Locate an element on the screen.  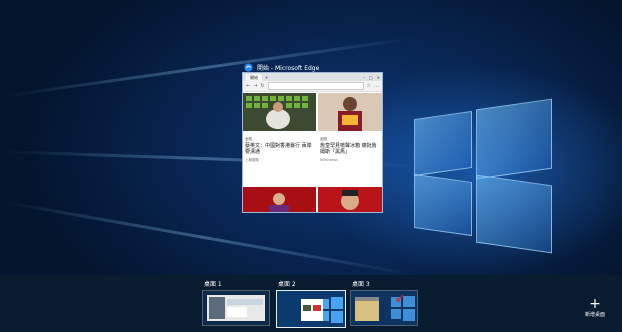
maximize-icon: □ is located at coordinates (371, 77).